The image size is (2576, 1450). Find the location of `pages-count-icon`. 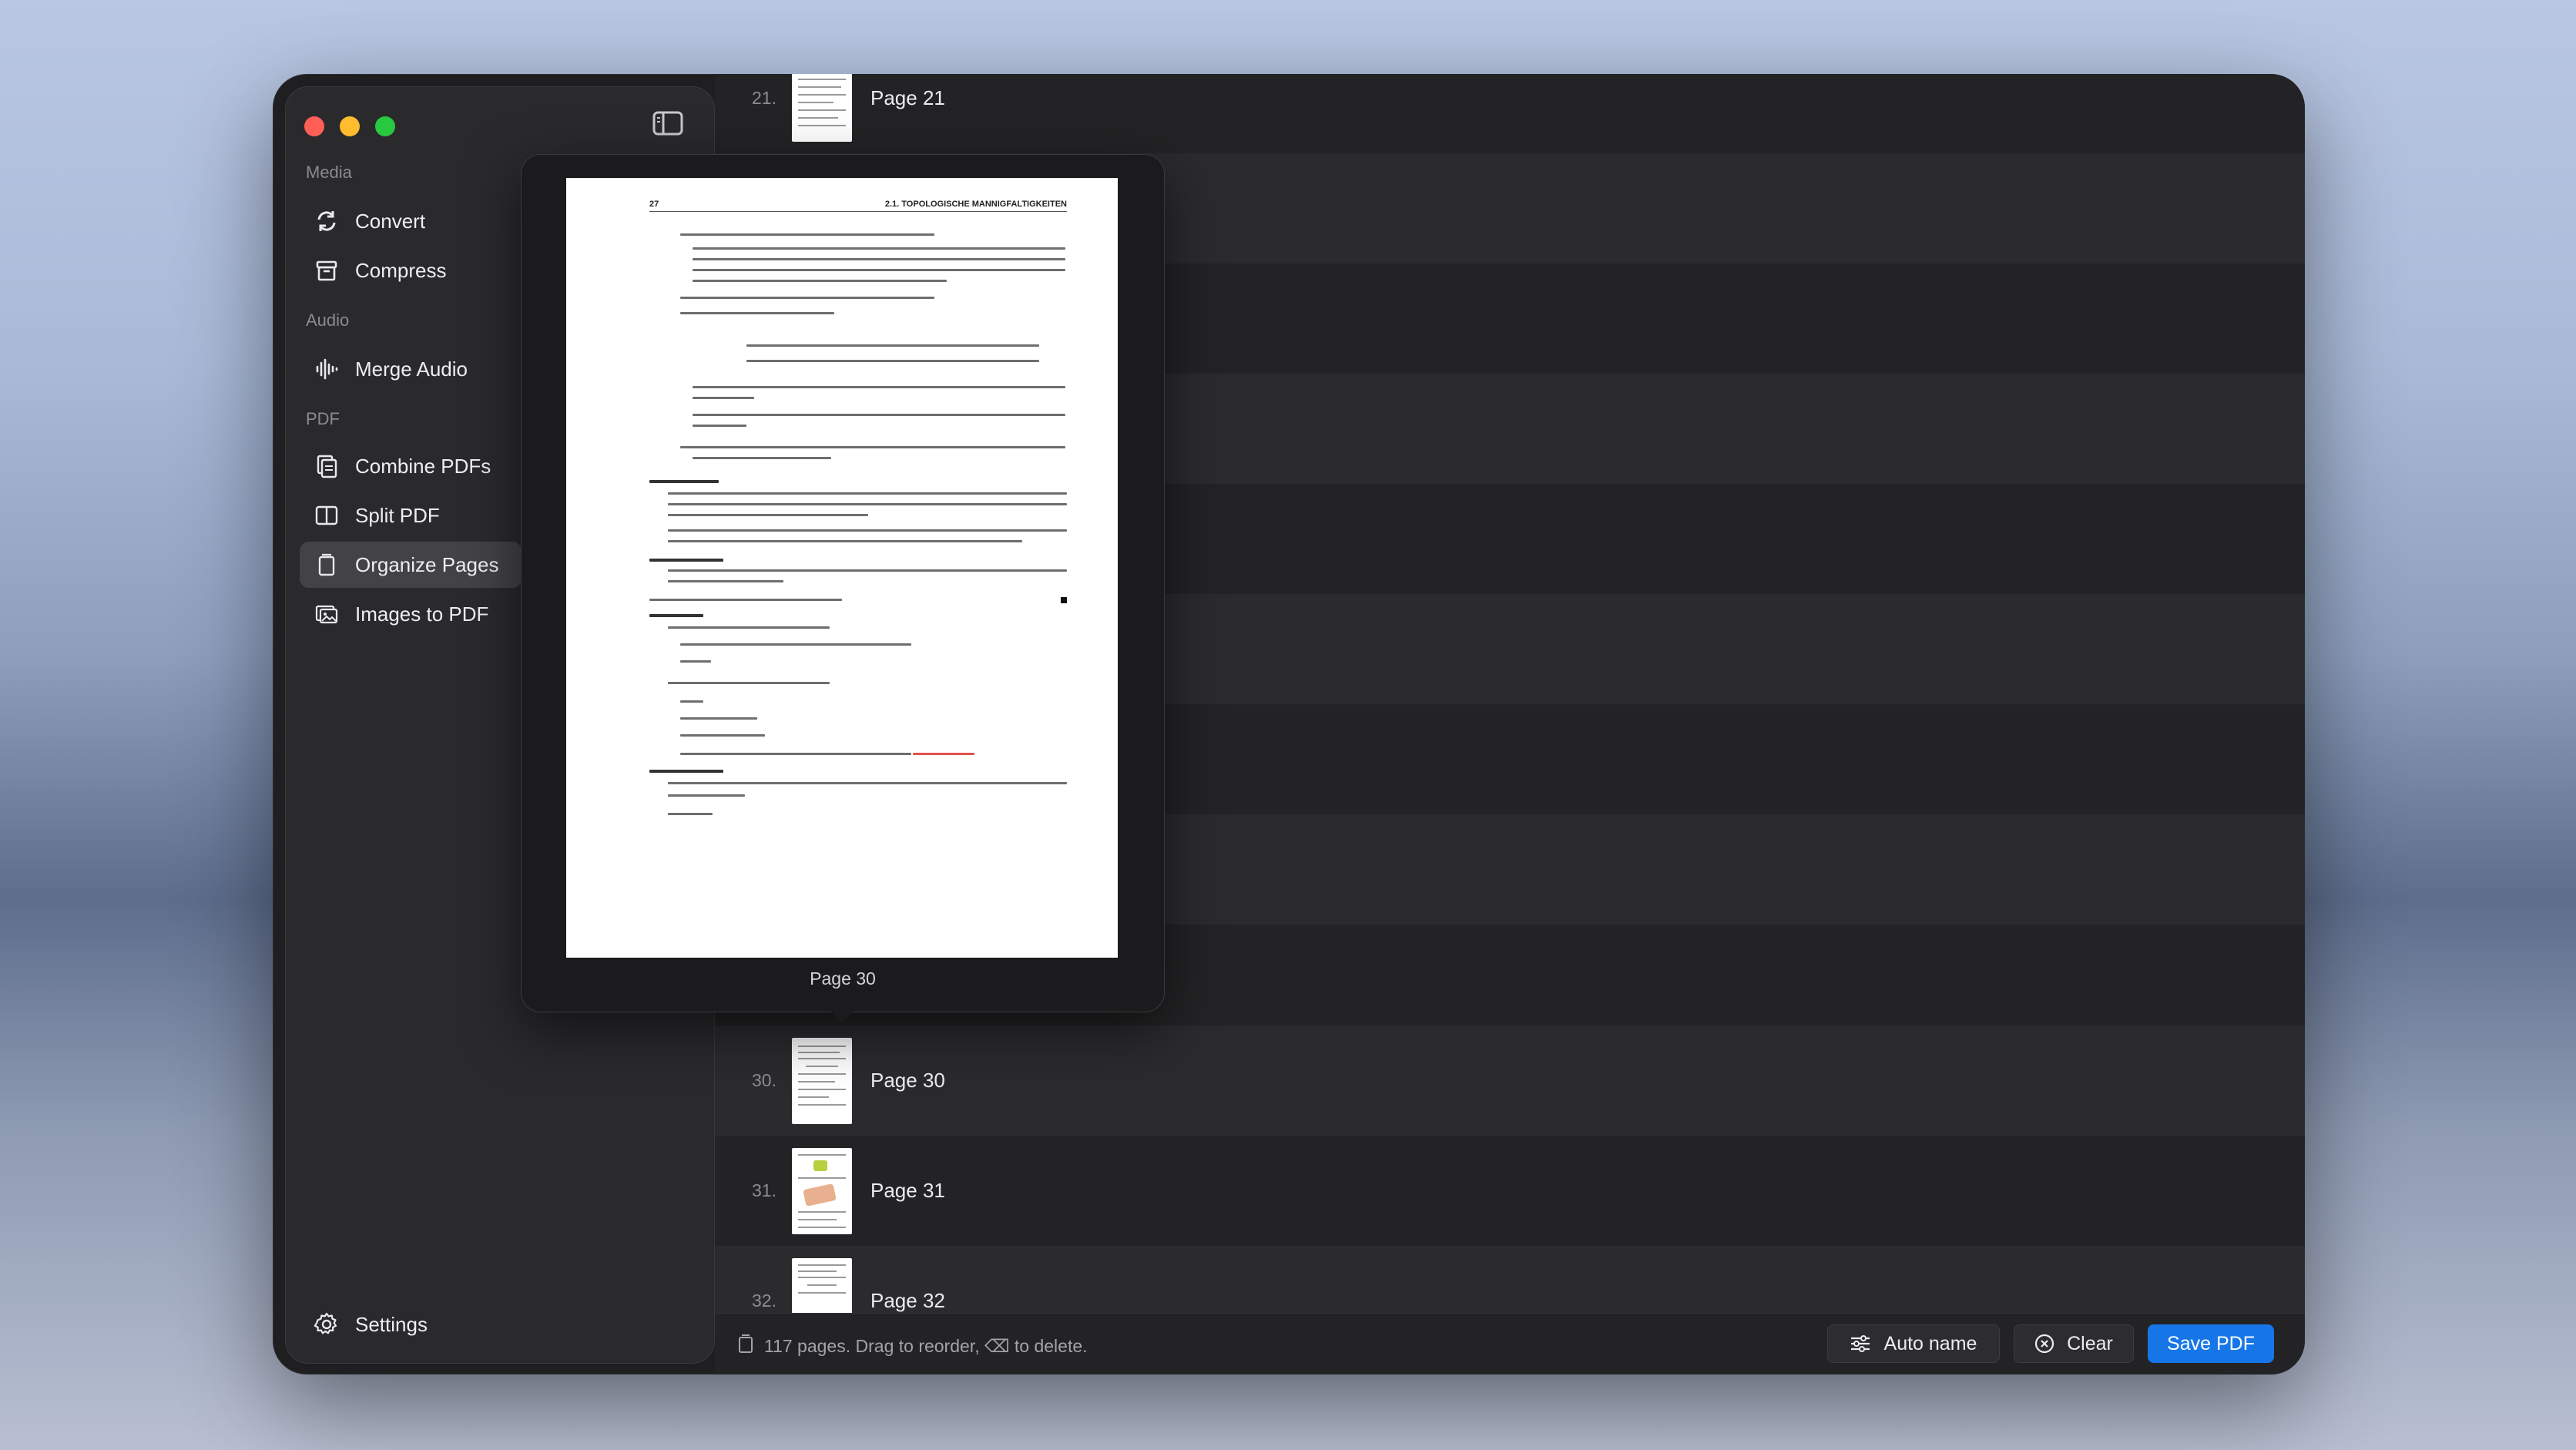

pages-count-icon is located at coordinates (745, 1346).